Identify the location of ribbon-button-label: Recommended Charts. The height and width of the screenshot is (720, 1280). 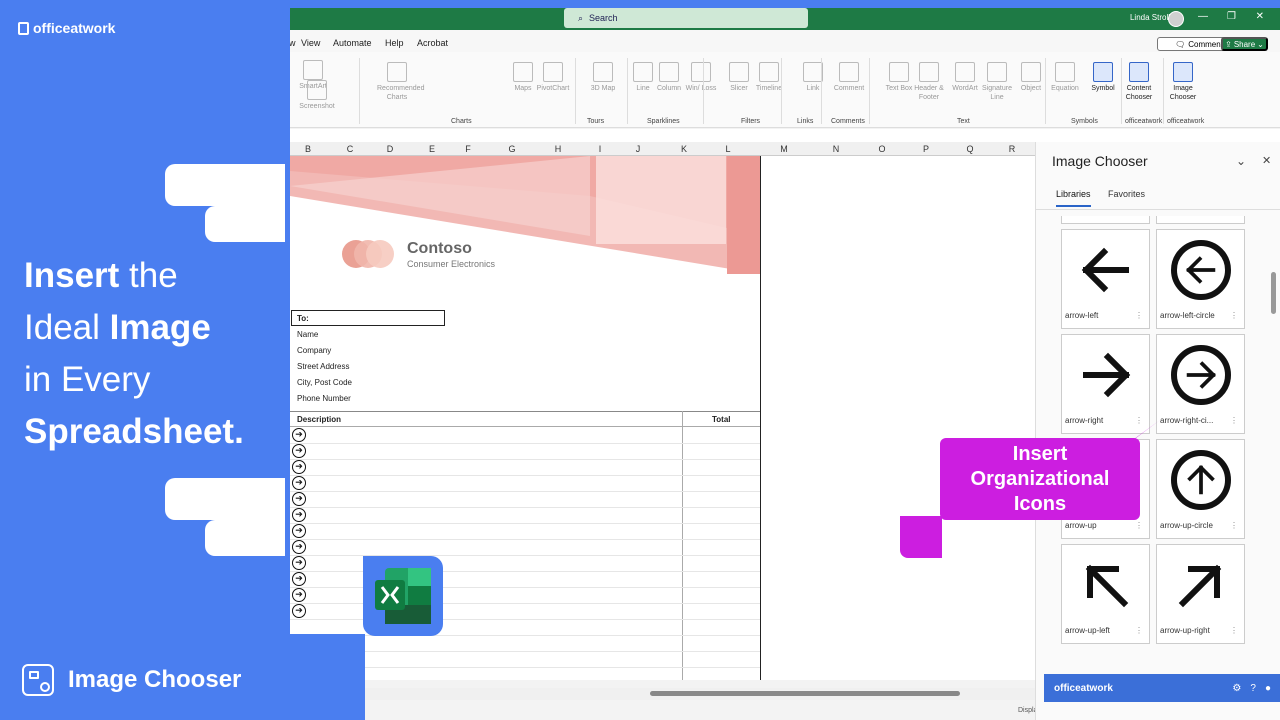
(401, 93).